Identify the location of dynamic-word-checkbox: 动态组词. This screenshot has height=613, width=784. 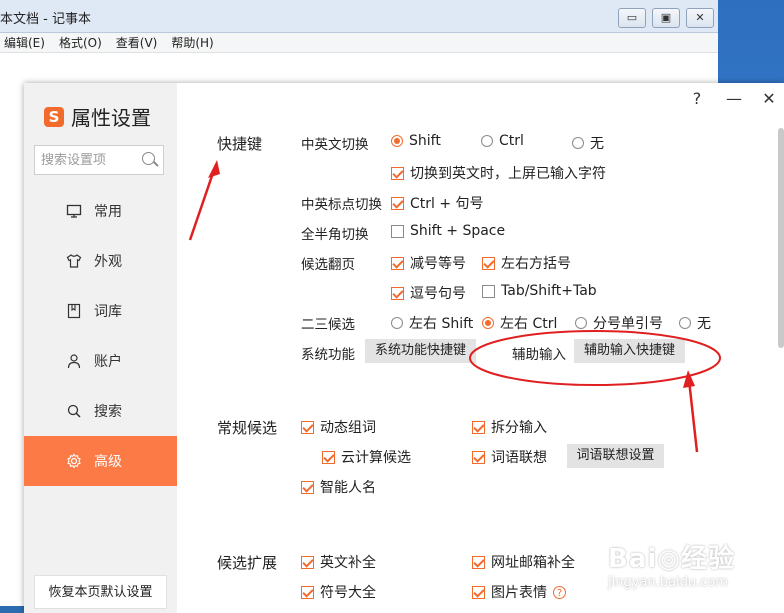
(338, 427).